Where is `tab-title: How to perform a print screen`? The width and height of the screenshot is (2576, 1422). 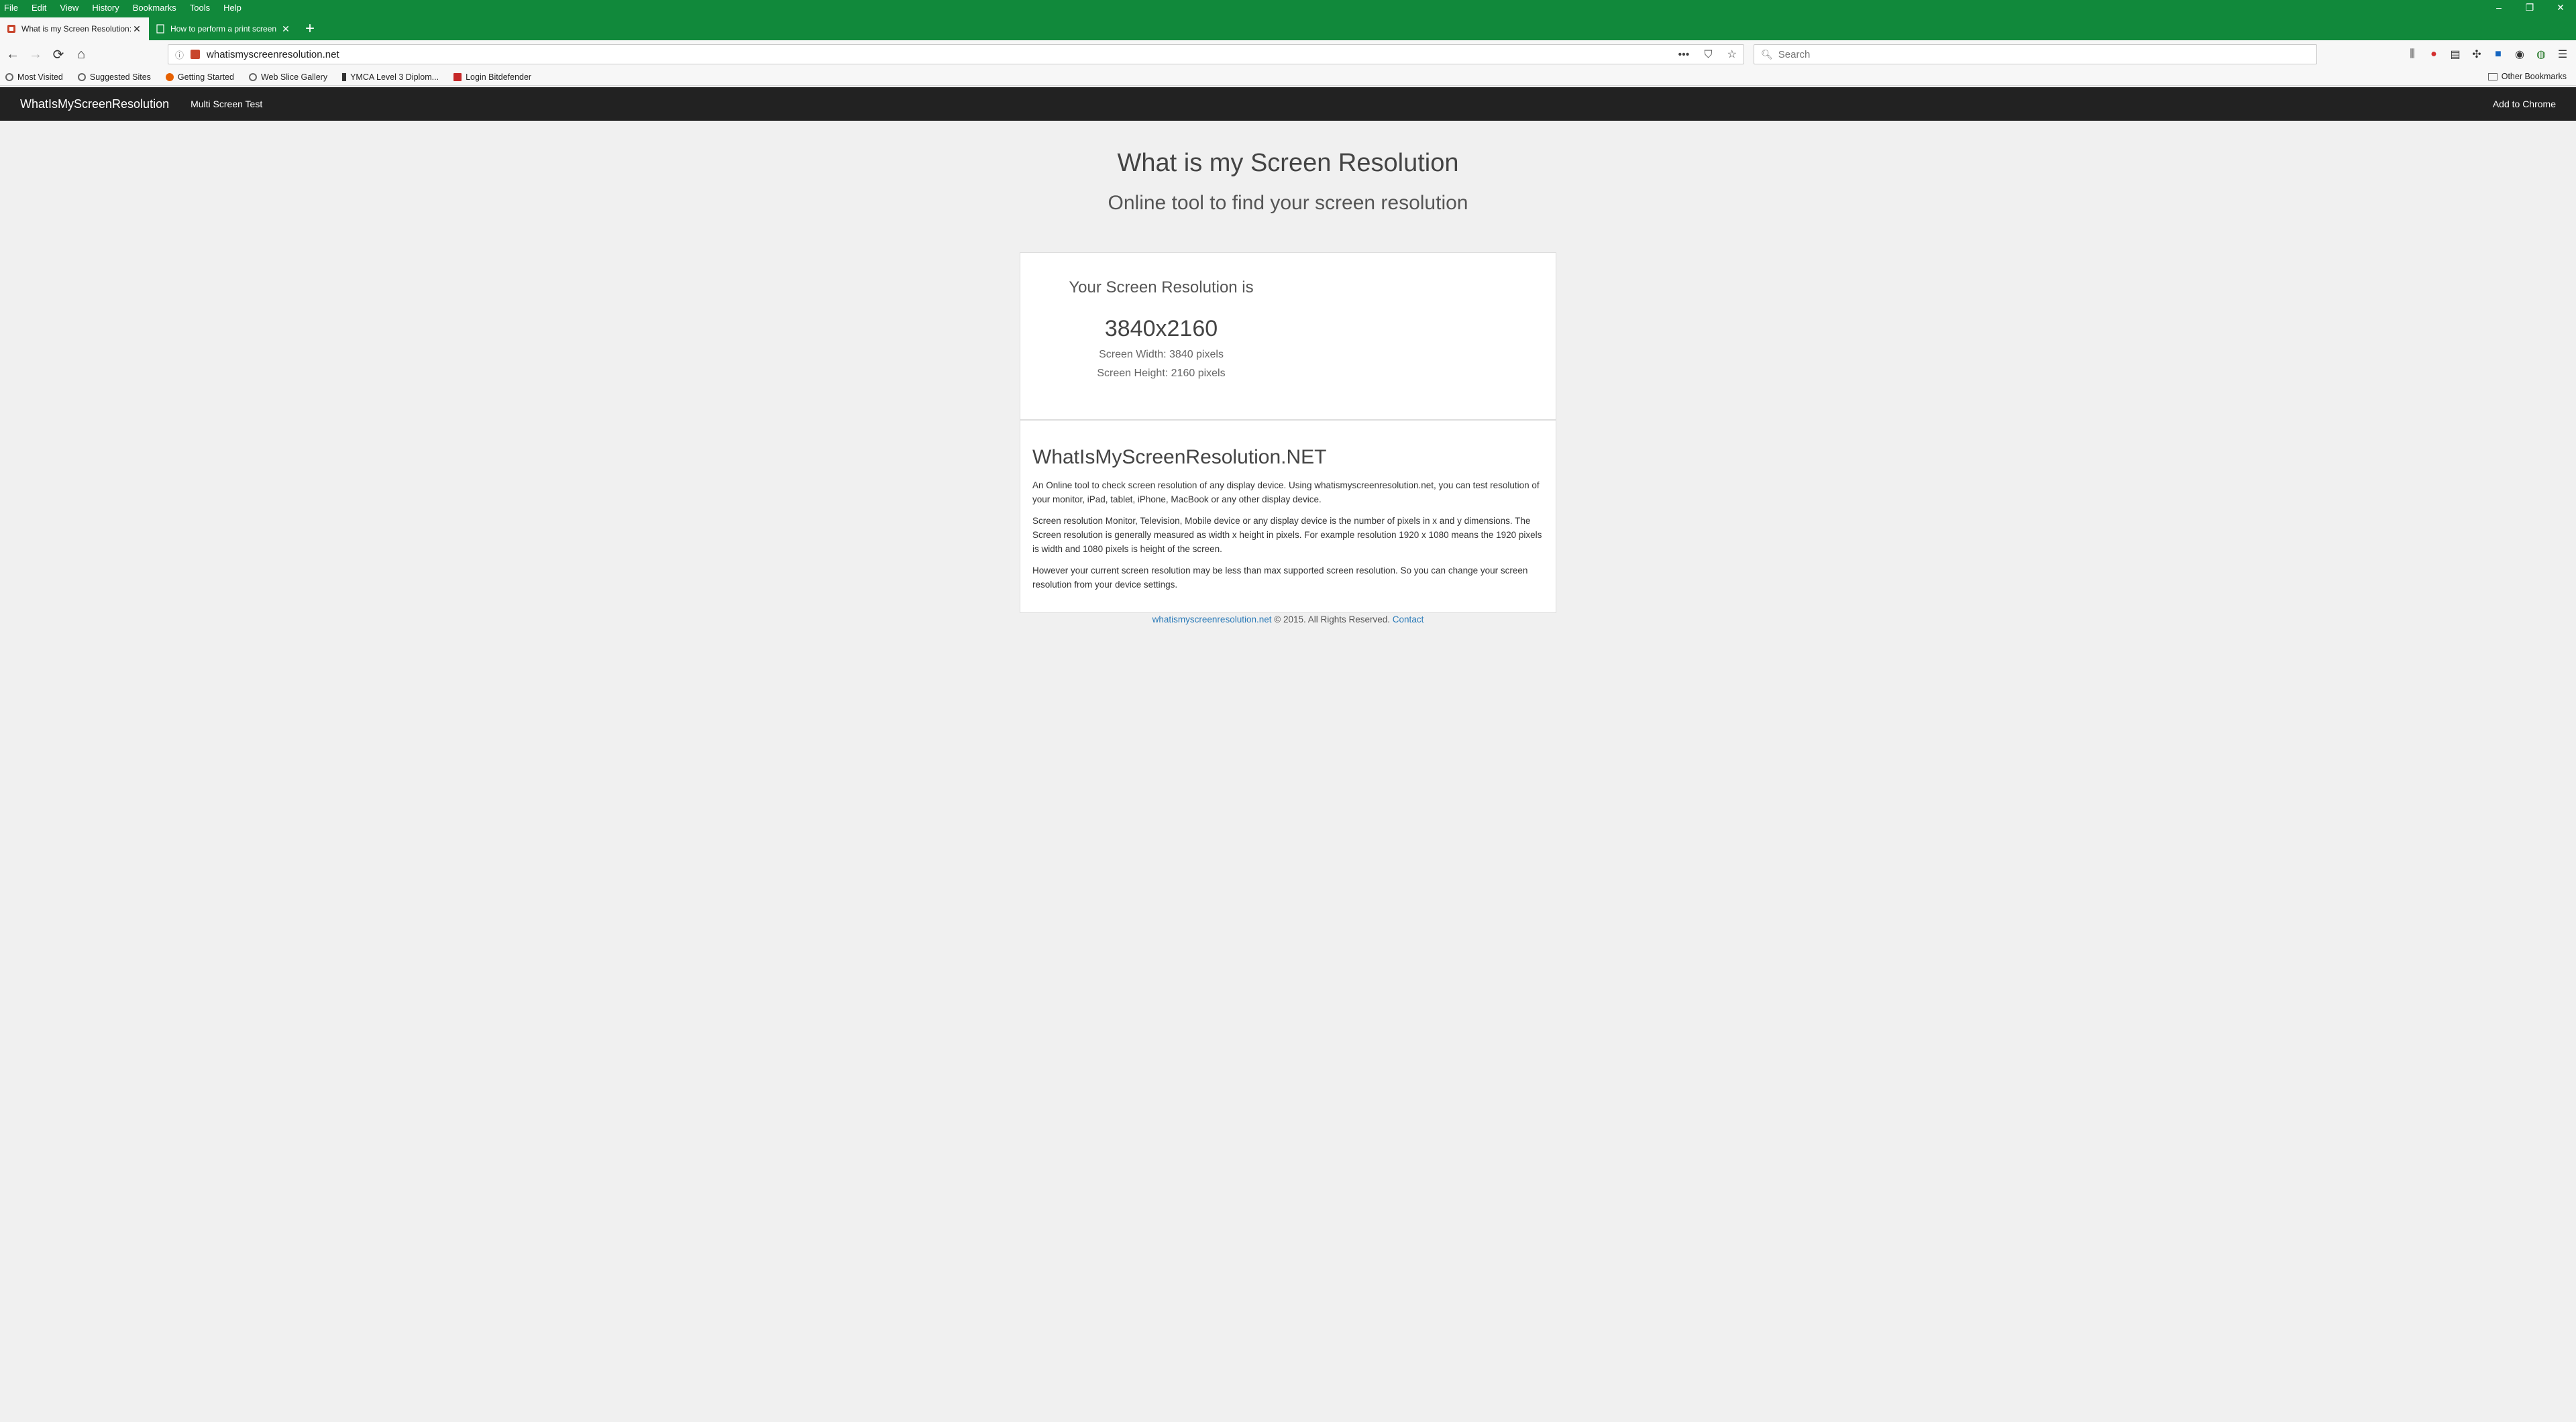
tab-title: How to perform a print screen is located at coordinates (223, 29).